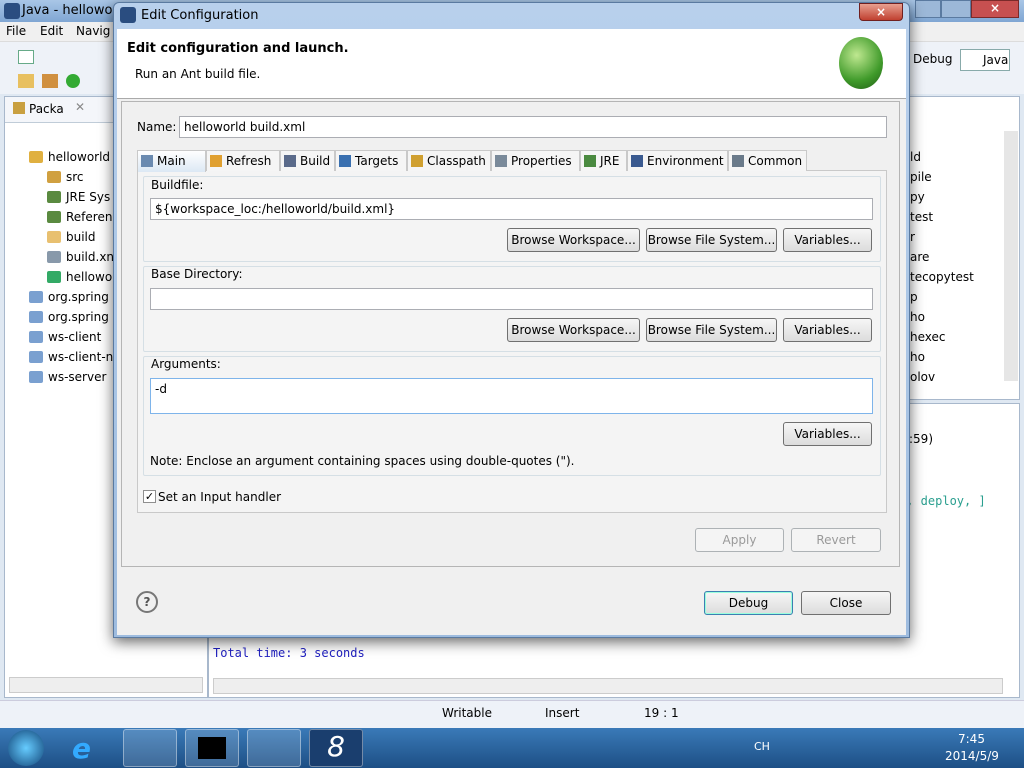  I want to click on package-icon, so click(19, 108).